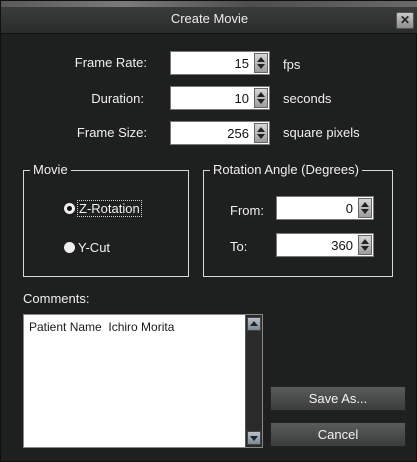 The image size is (417, 462). Describe the element at coordinates (349, 208) in the screenshot. I see `rotation-from-value: 0` at that location.